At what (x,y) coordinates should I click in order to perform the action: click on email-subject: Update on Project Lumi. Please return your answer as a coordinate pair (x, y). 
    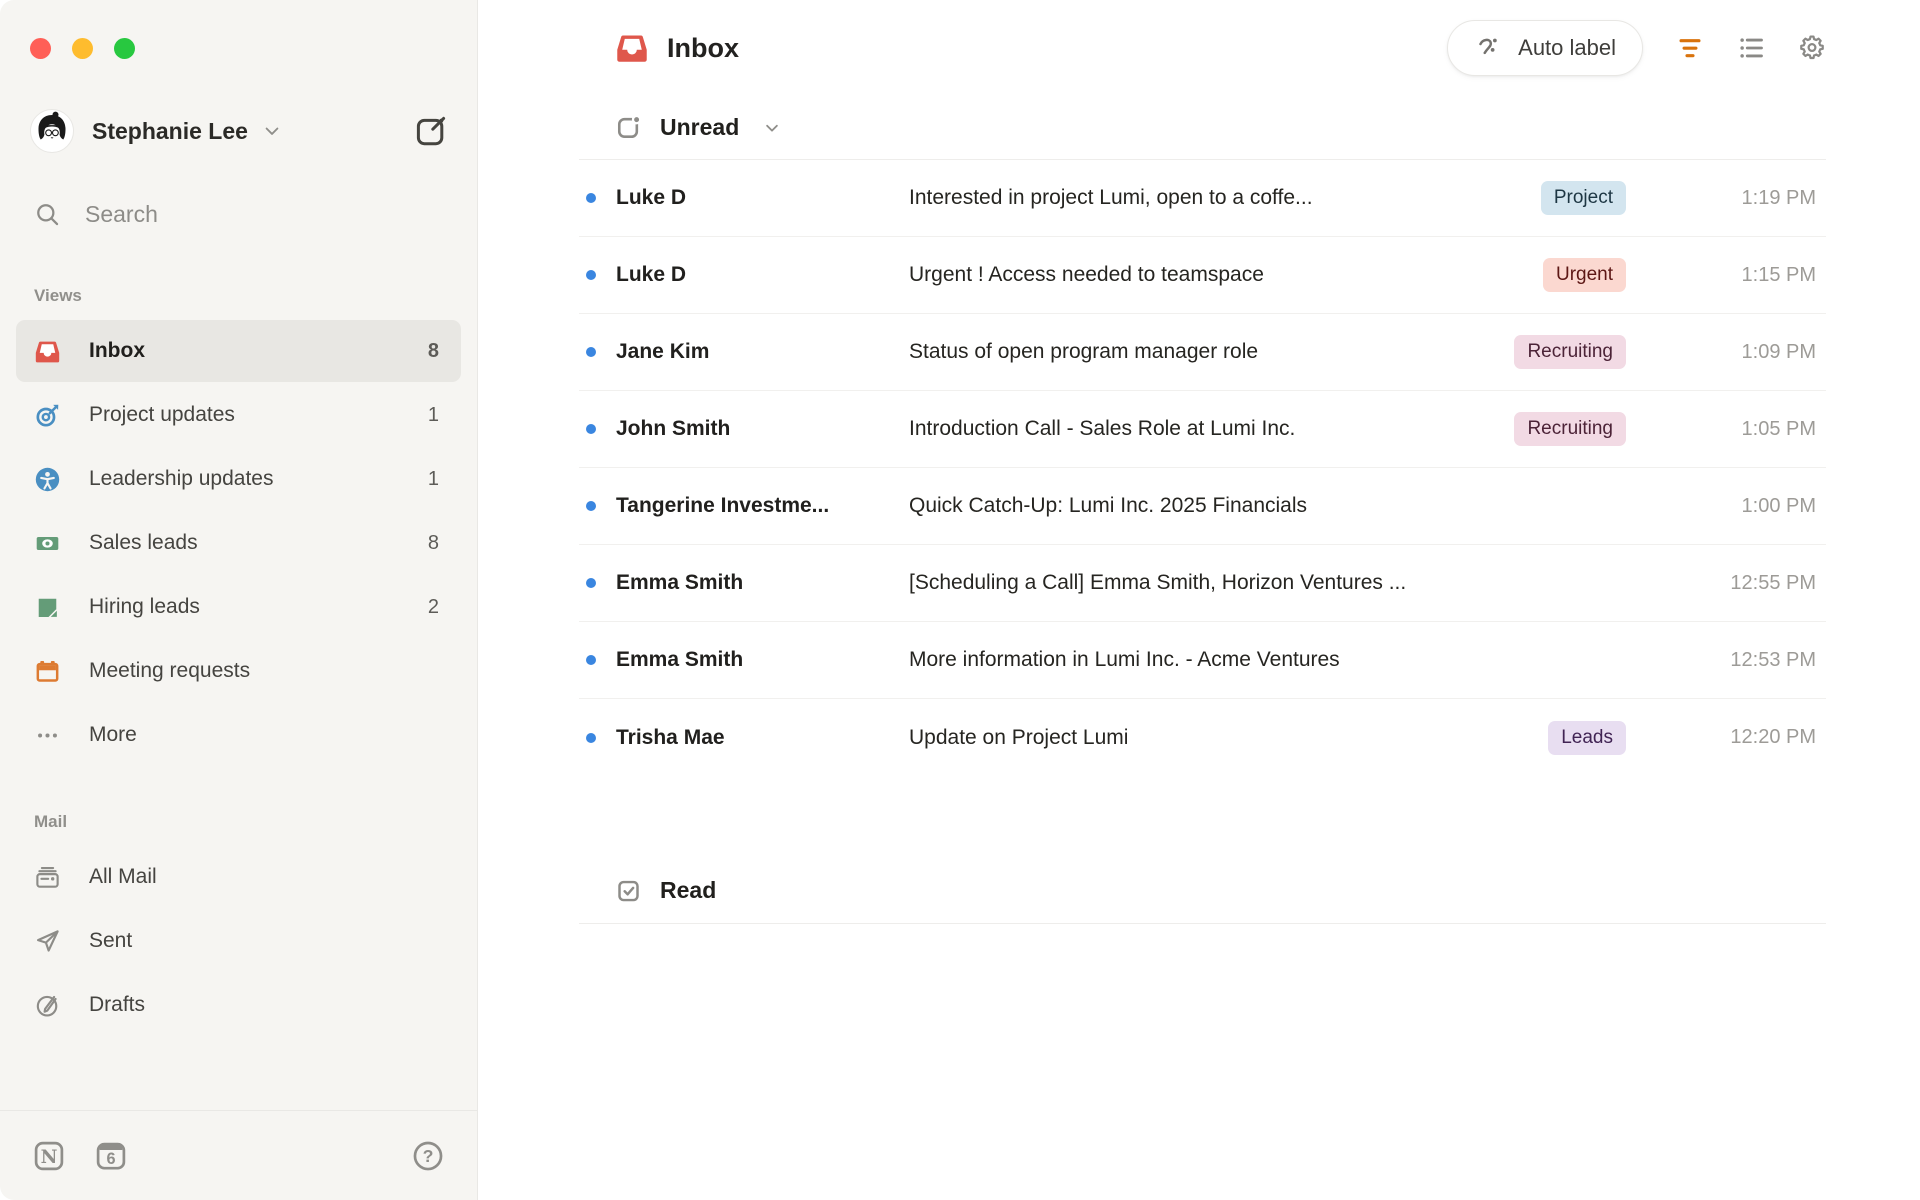
    Looking at the image, I should click on (1019, 737).